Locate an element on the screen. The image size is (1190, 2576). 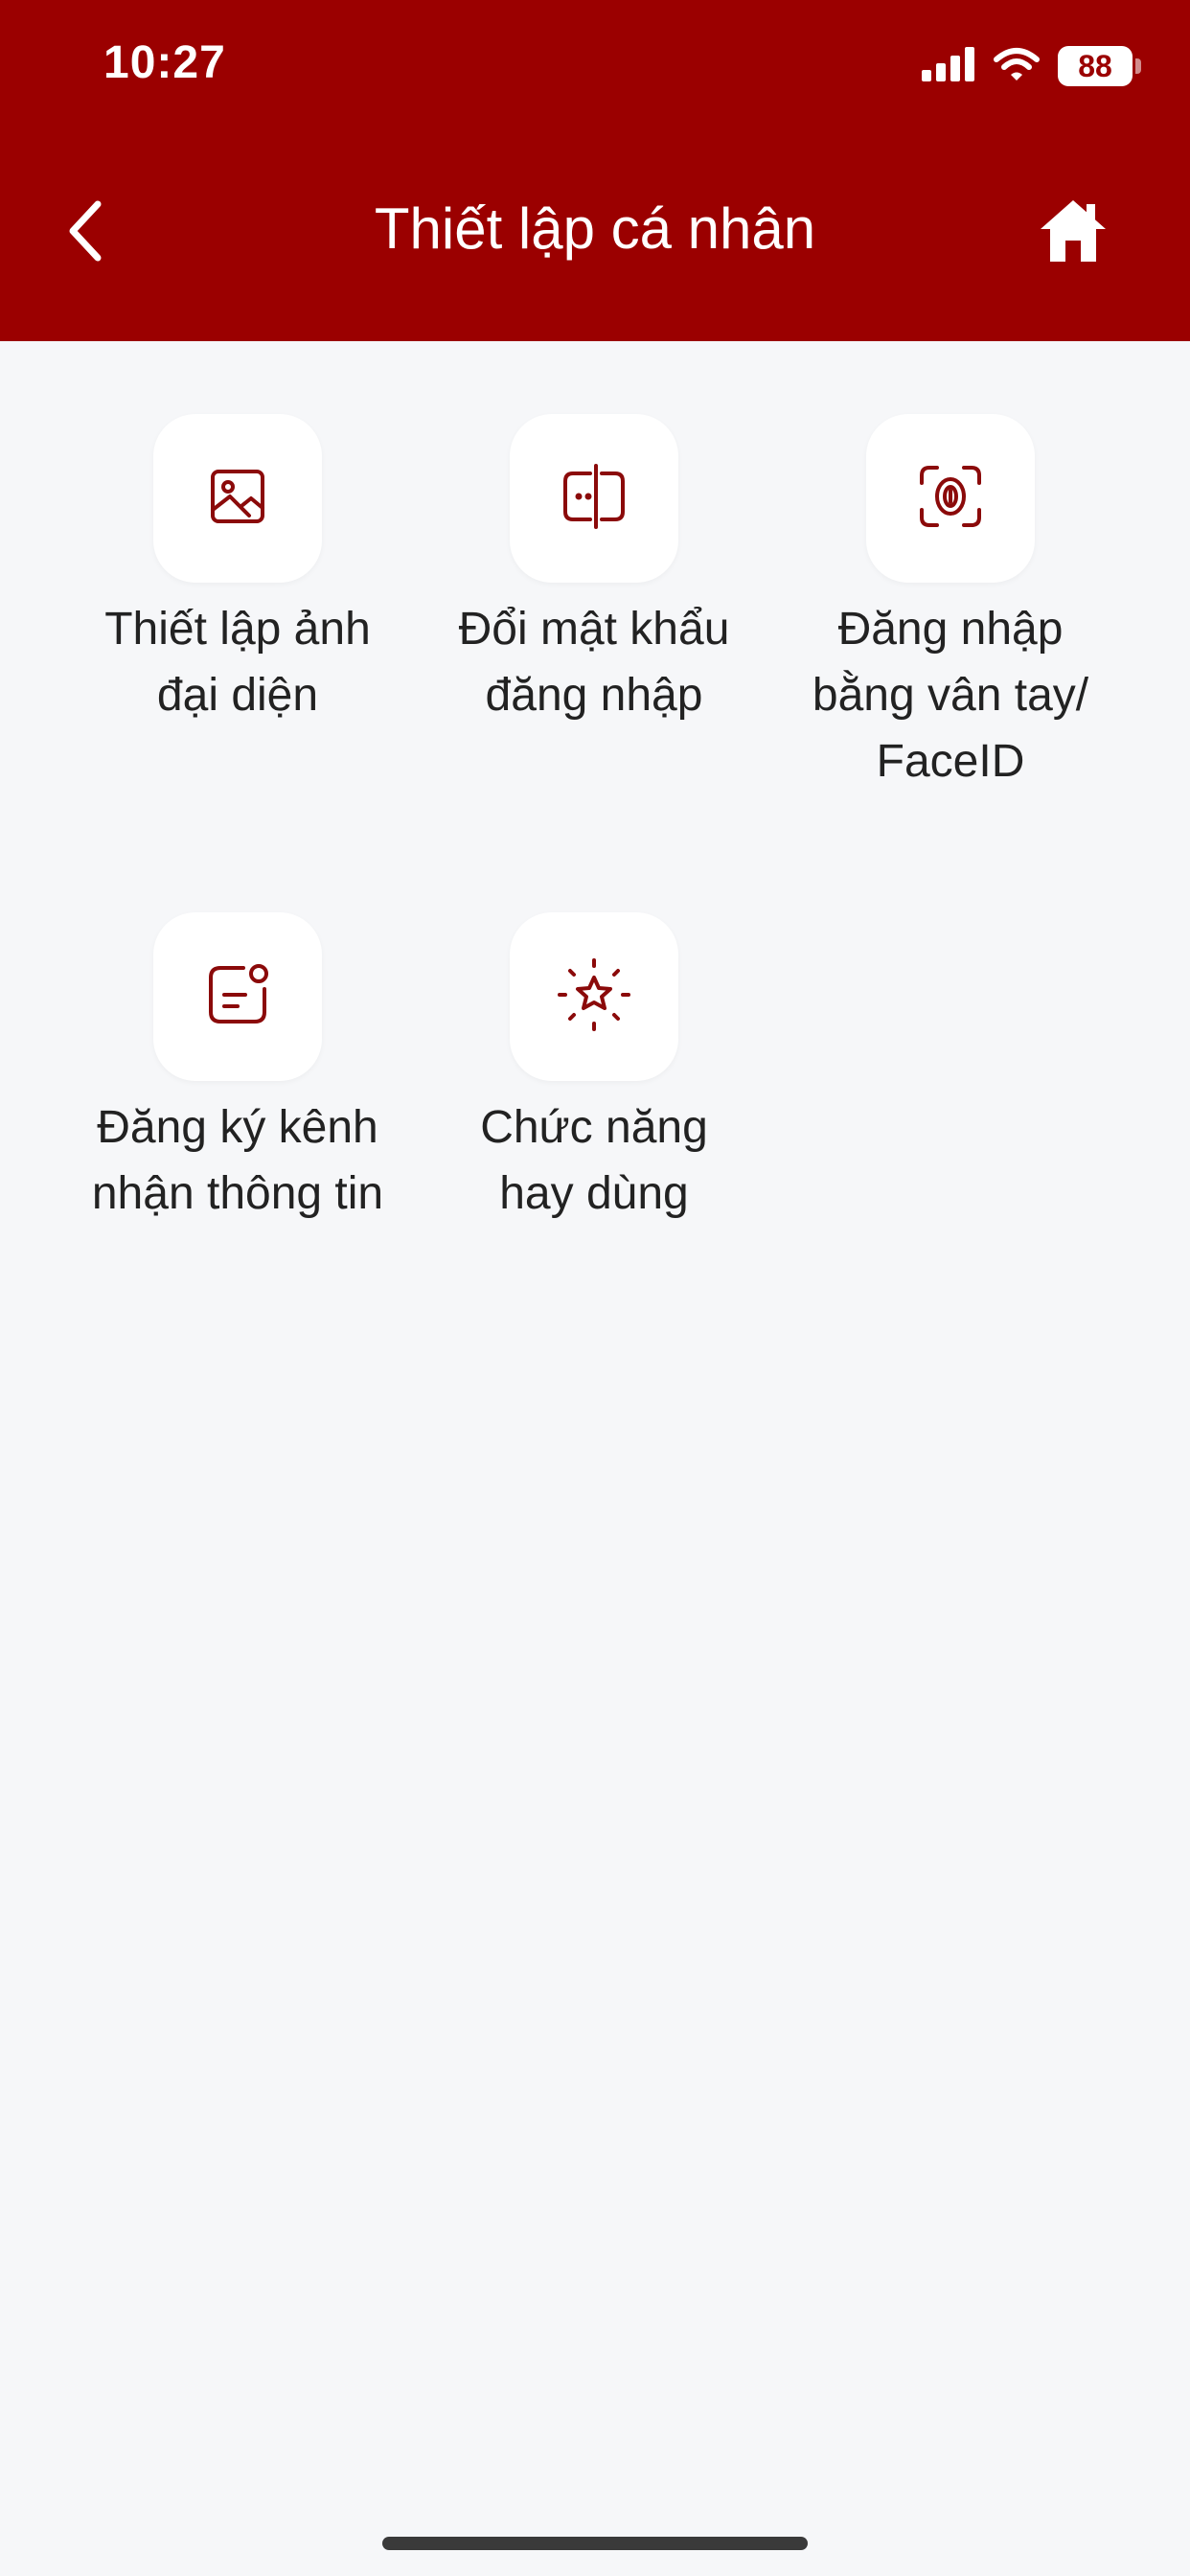
menu-item-label: Đăng ký kênh nhận thông tin is located at coordinates (238, 1160).